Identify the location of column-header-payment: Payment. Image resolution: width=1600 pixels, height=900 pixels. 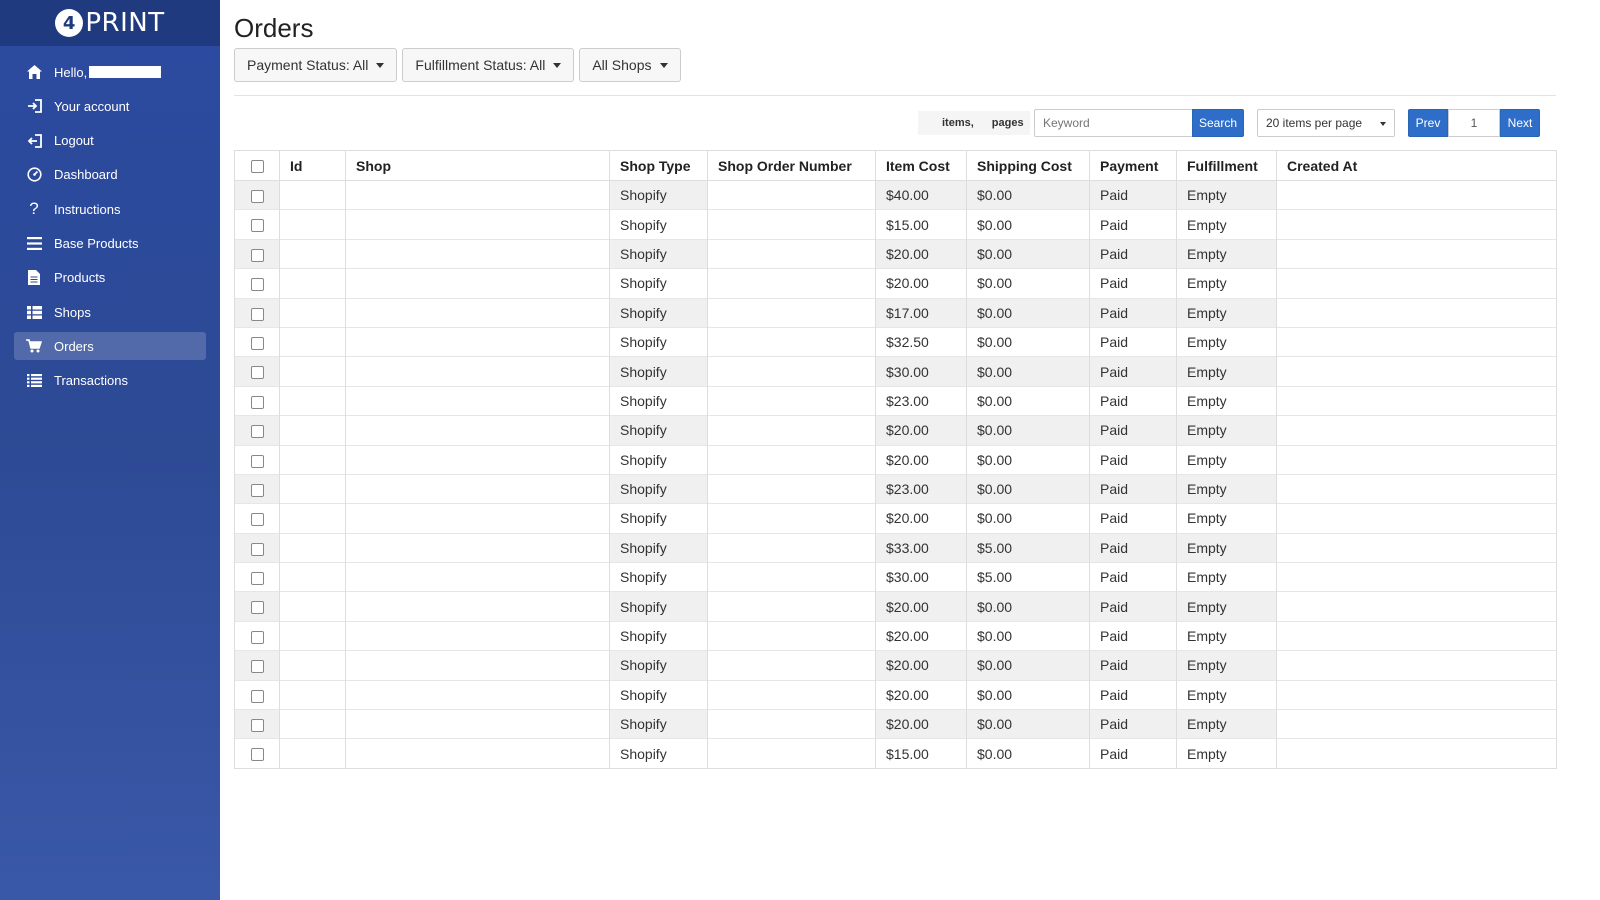
(1133, 165).